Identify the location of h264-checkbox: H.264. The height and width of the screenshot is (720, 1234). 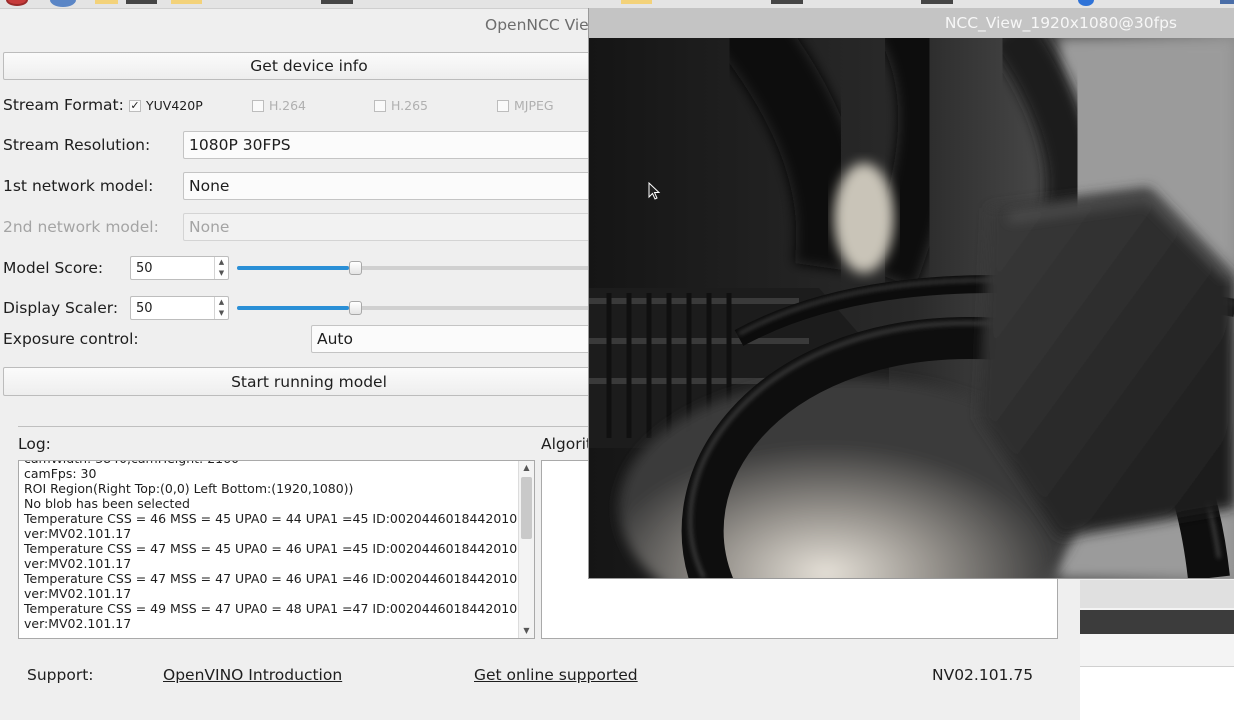
(279, 105).